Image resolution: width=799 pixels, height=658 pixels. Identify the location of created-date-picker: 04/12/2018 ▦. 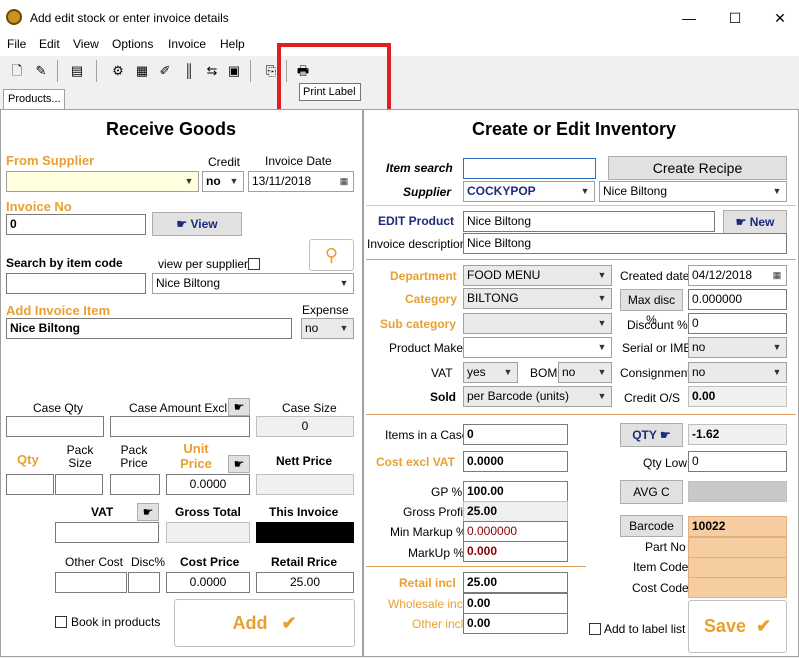
(737, 275).